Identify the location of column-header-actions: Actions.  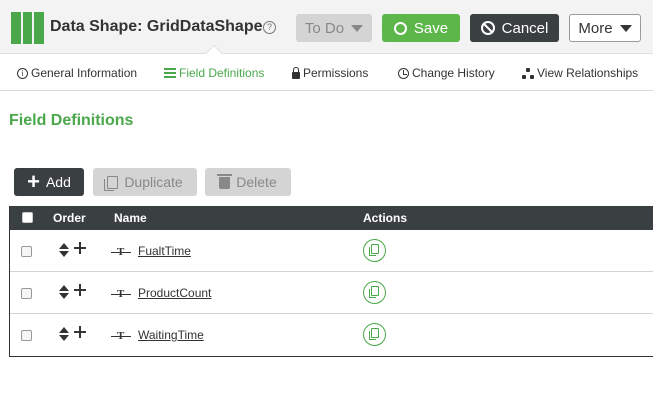
(385, 218).